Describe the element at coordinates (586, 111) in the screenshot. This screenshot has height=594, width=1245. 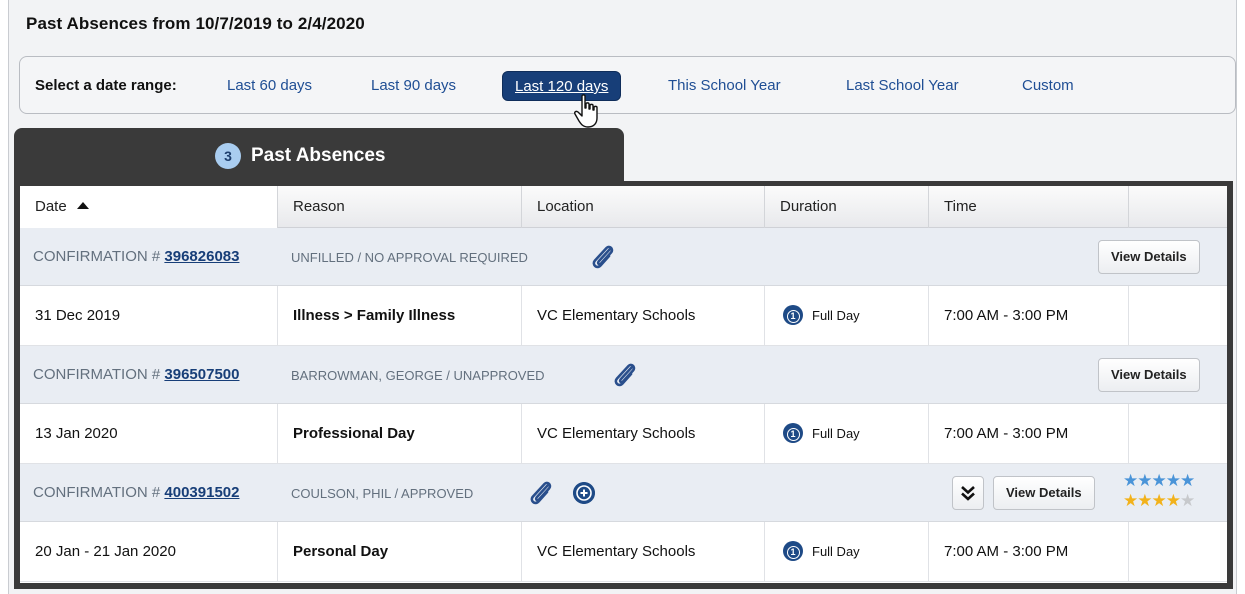
I see `hand-cursor-icon` at that location.